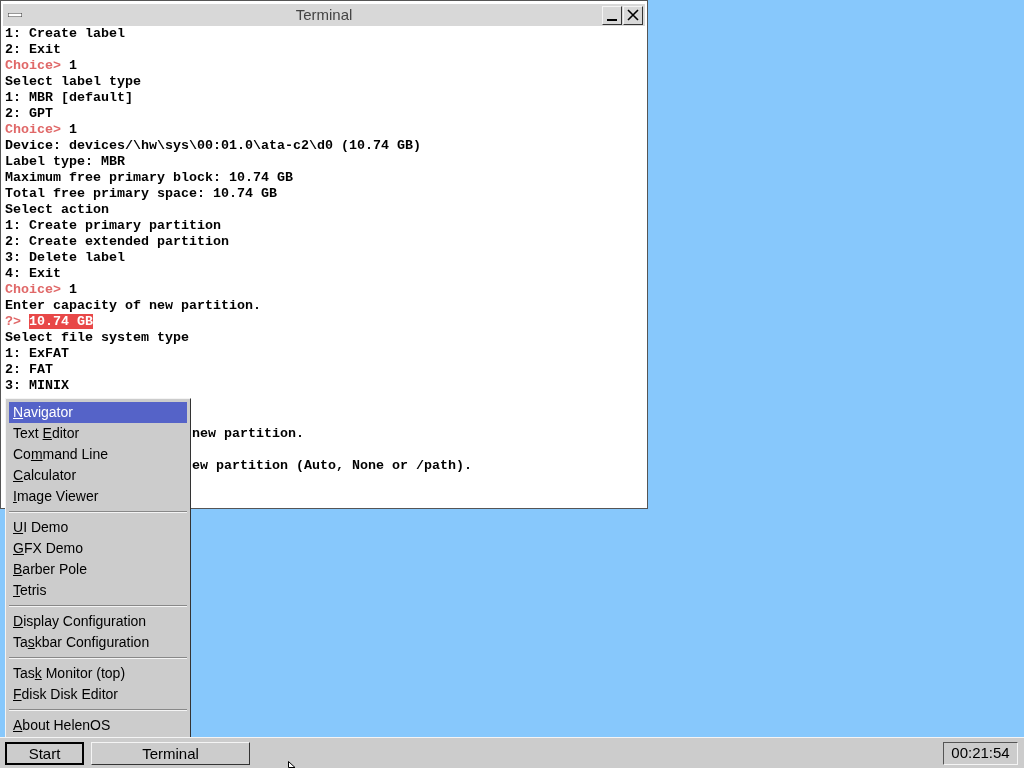  What do you see at coordinates (65, 161) in the screenshot?
I see `terminal-line: Label type: MBR` at bounding box center [65, 161].